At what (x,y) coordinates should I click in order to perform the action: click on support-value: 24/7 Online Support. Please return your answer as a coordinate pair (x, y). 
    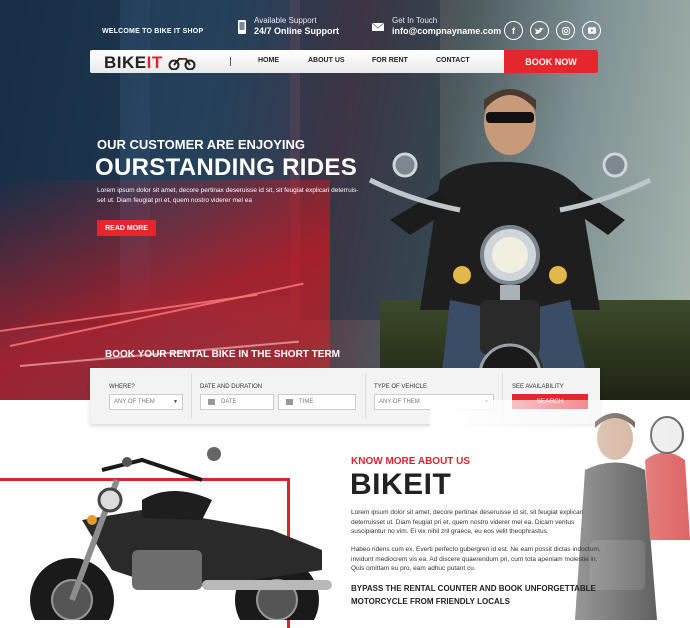
    Looking at the image, I should click on (297, 31).